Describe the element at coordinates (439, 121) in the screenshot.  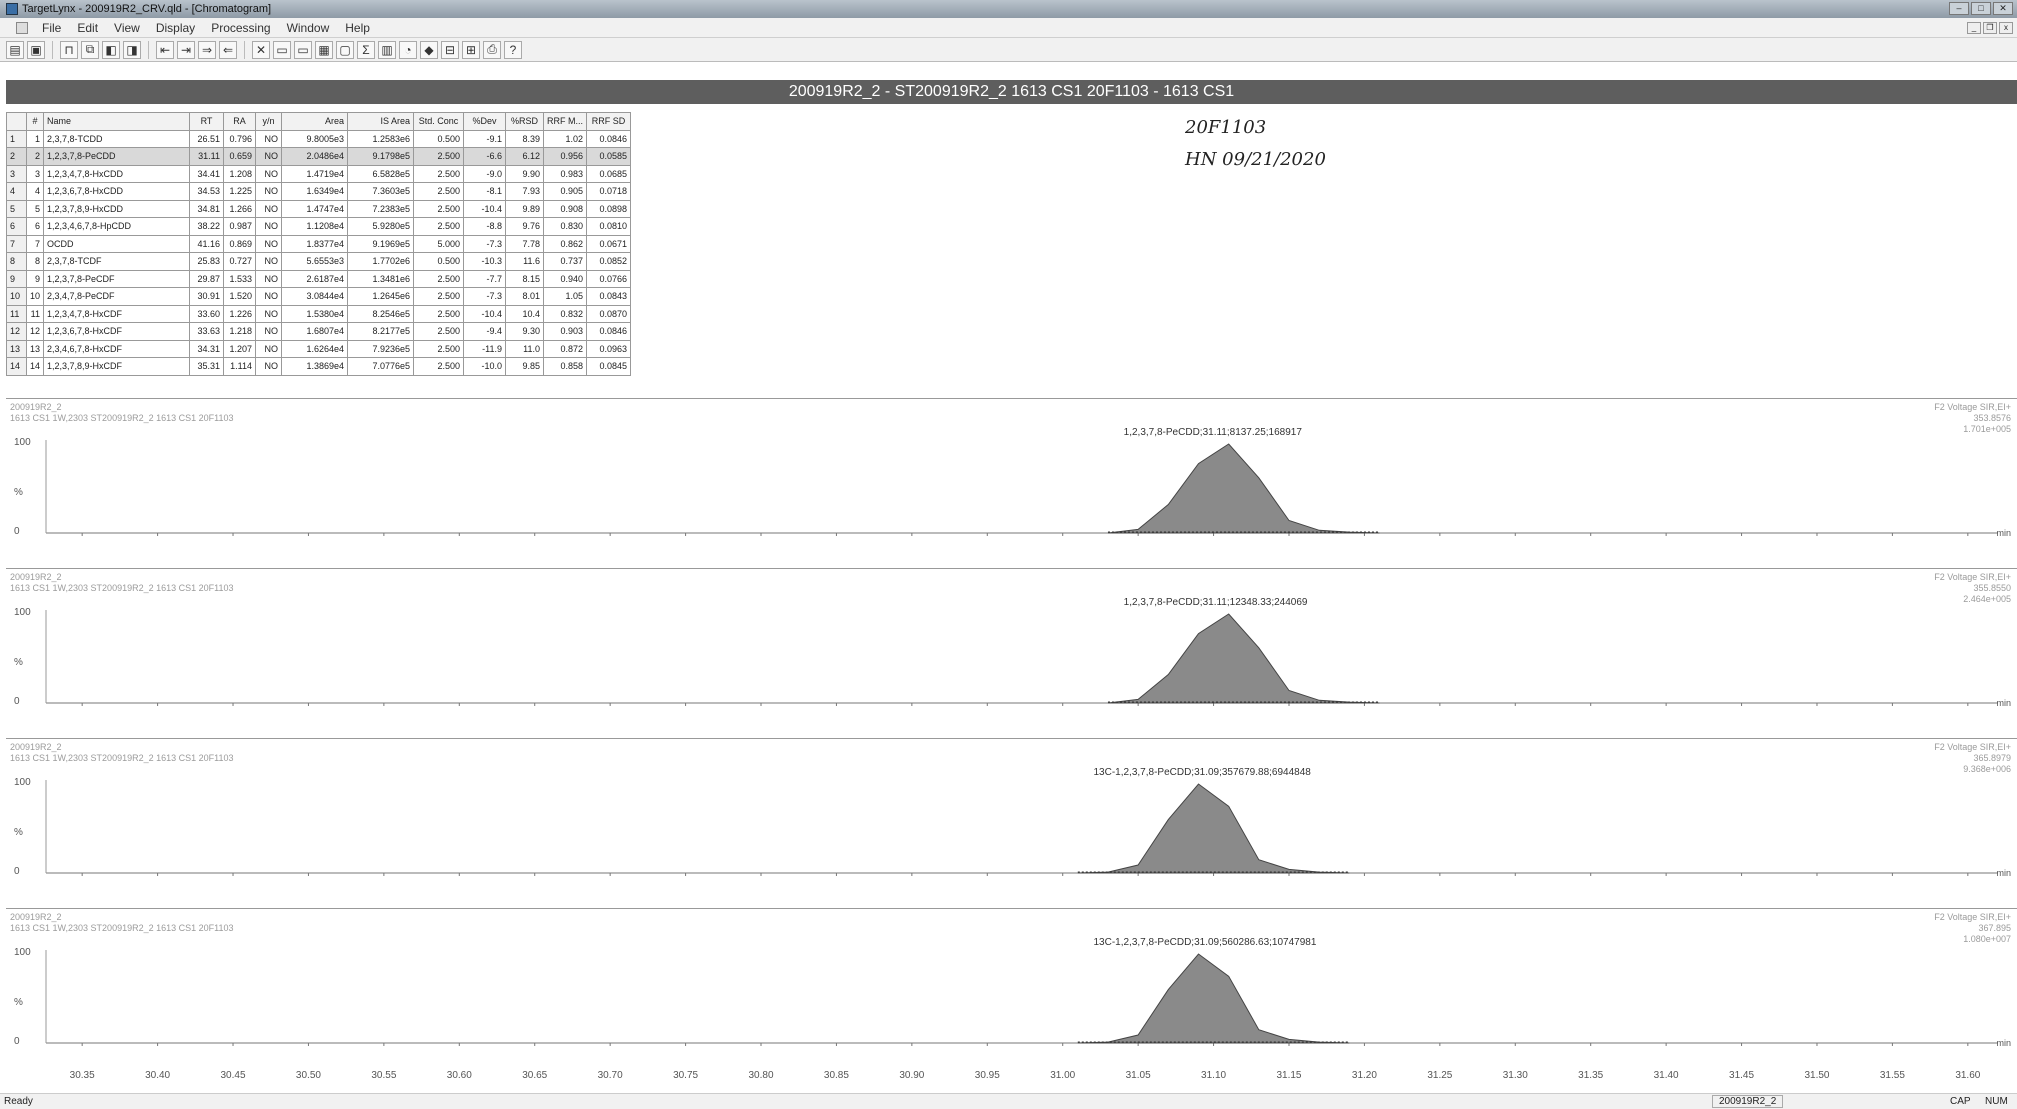
I see `col-header-std-conc: Std. Conc` at that location.